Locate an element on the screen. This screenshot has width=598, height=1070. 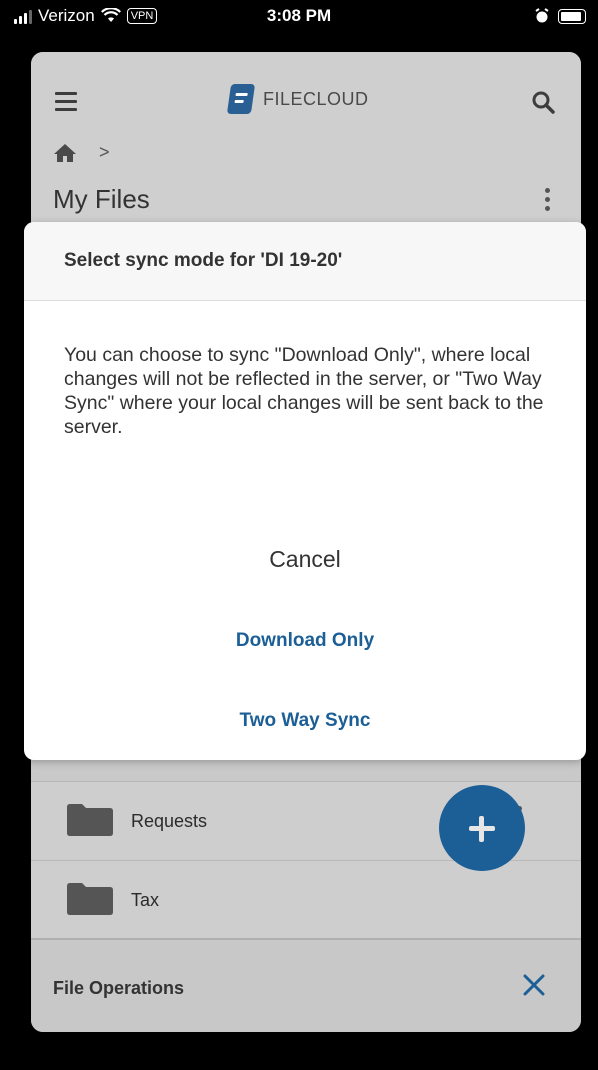
app-header: FILECLOUD > My Files is located at coordinates (306, 137).